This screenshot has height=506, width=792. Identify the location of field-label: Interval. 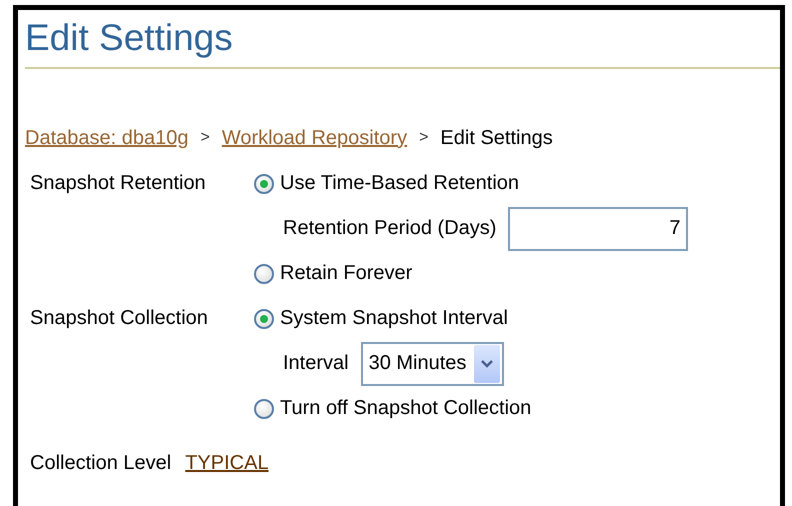
(316, 363).